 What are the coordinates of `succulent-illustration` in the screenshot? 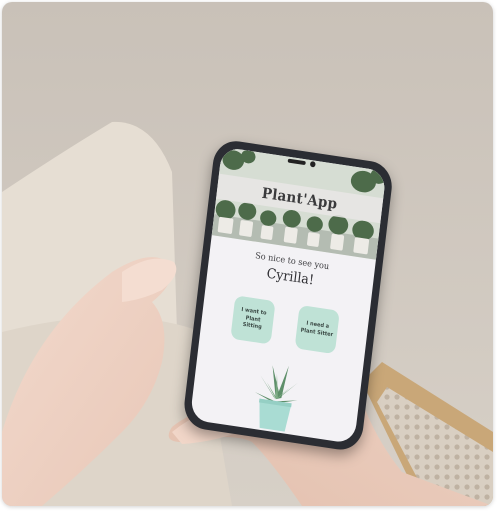 It's located at (276, 396).